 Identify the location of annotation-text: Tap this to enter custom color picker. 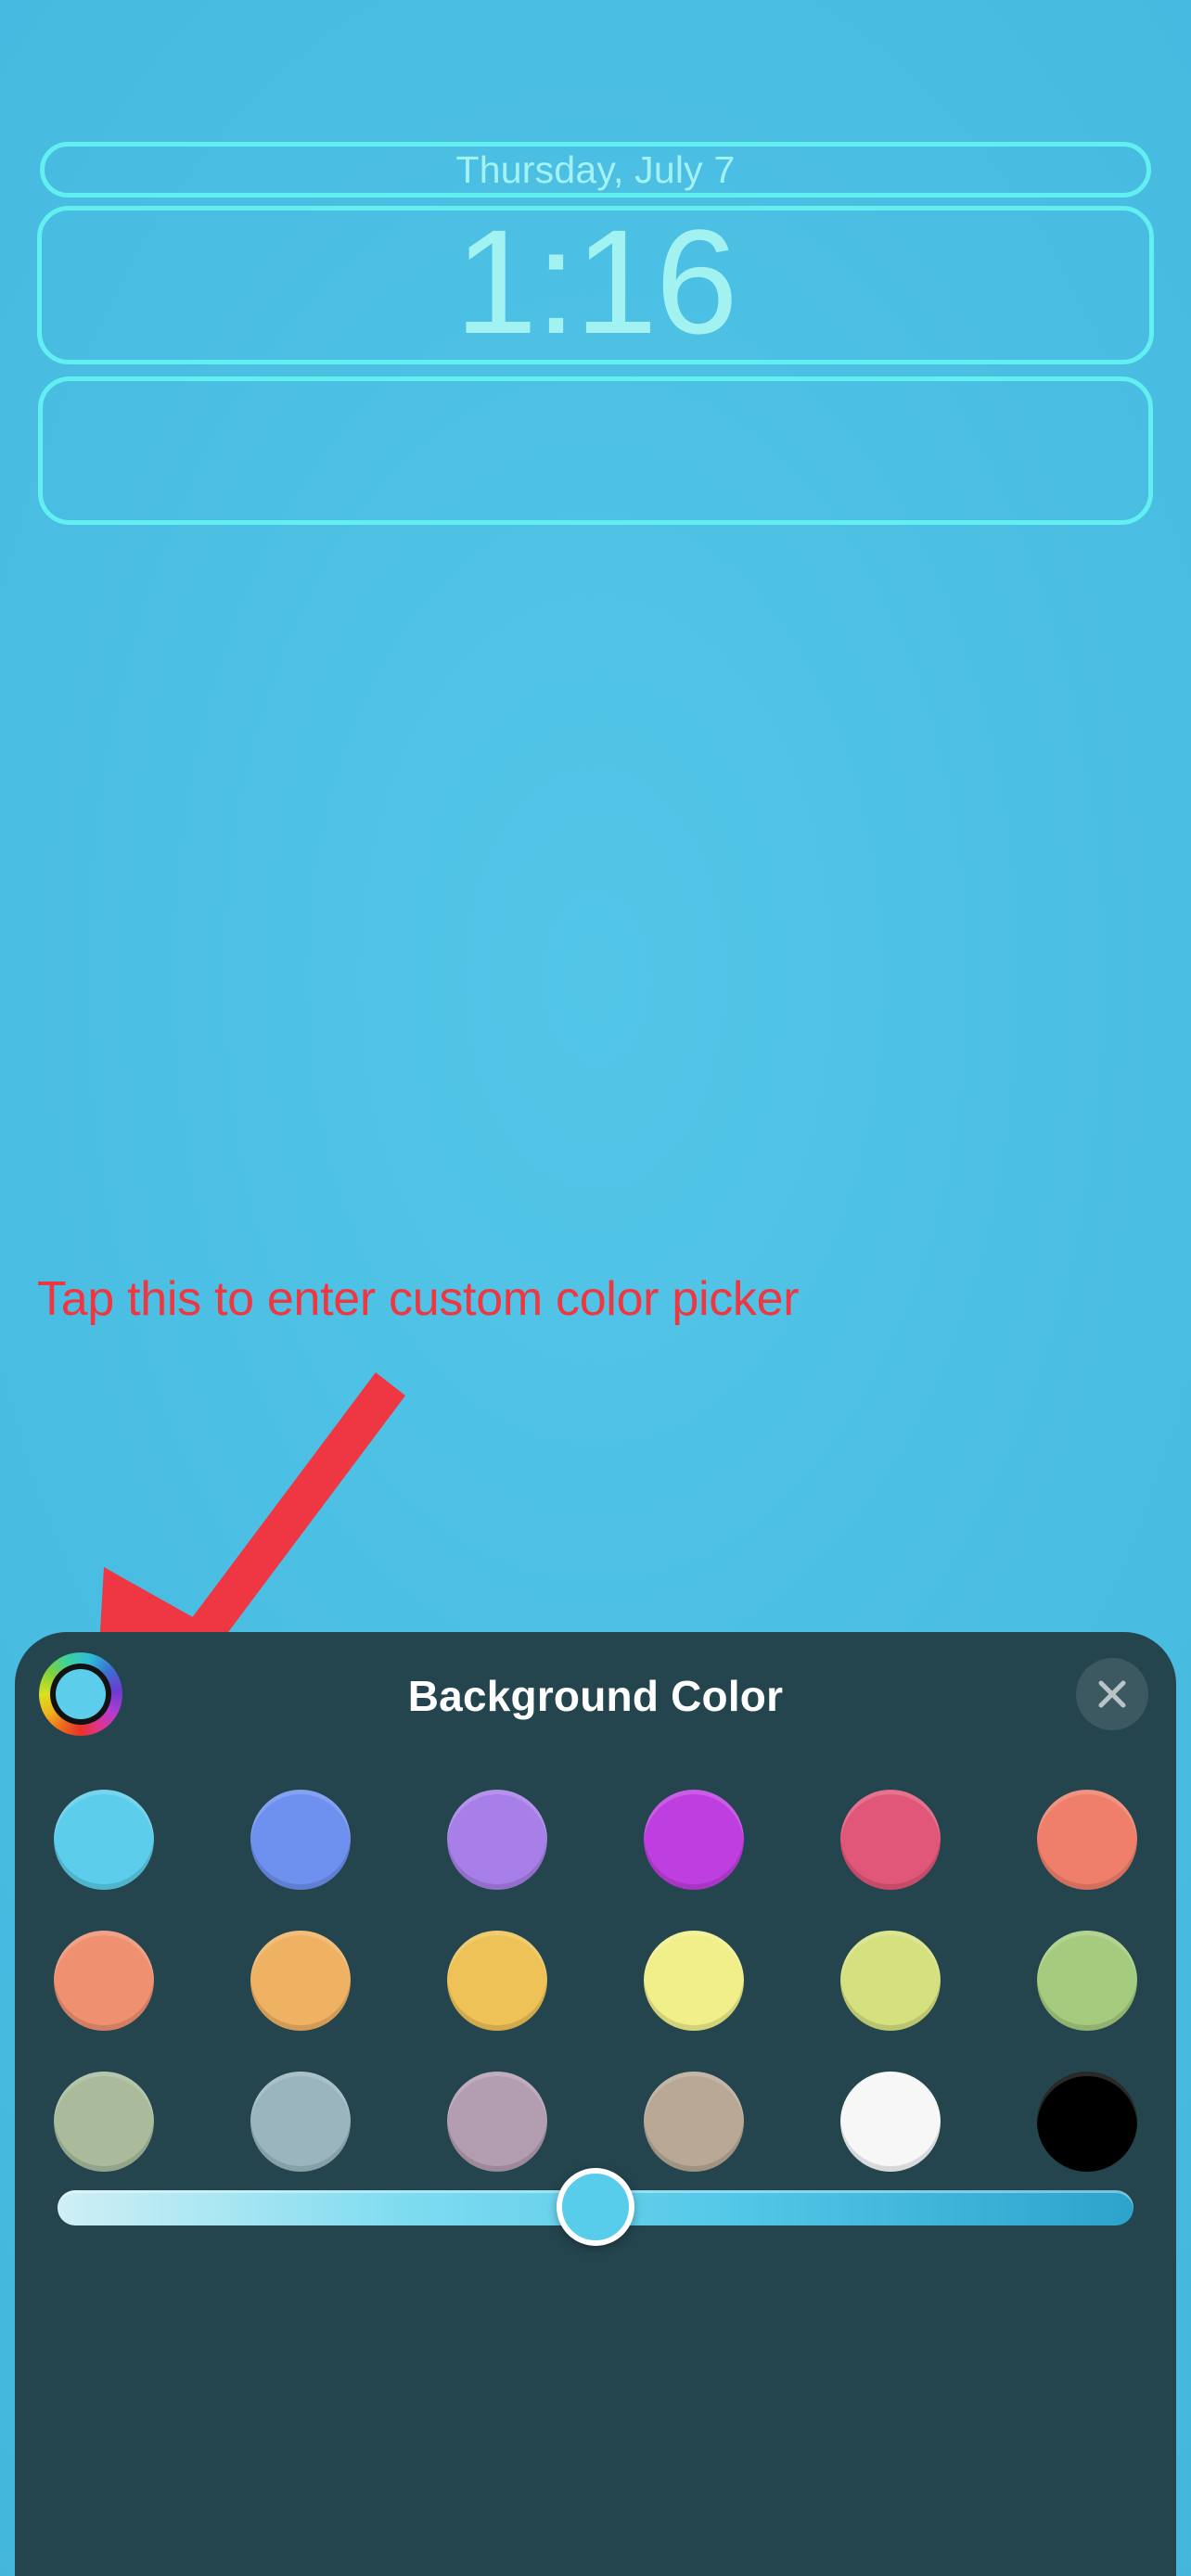
(418, 1299).